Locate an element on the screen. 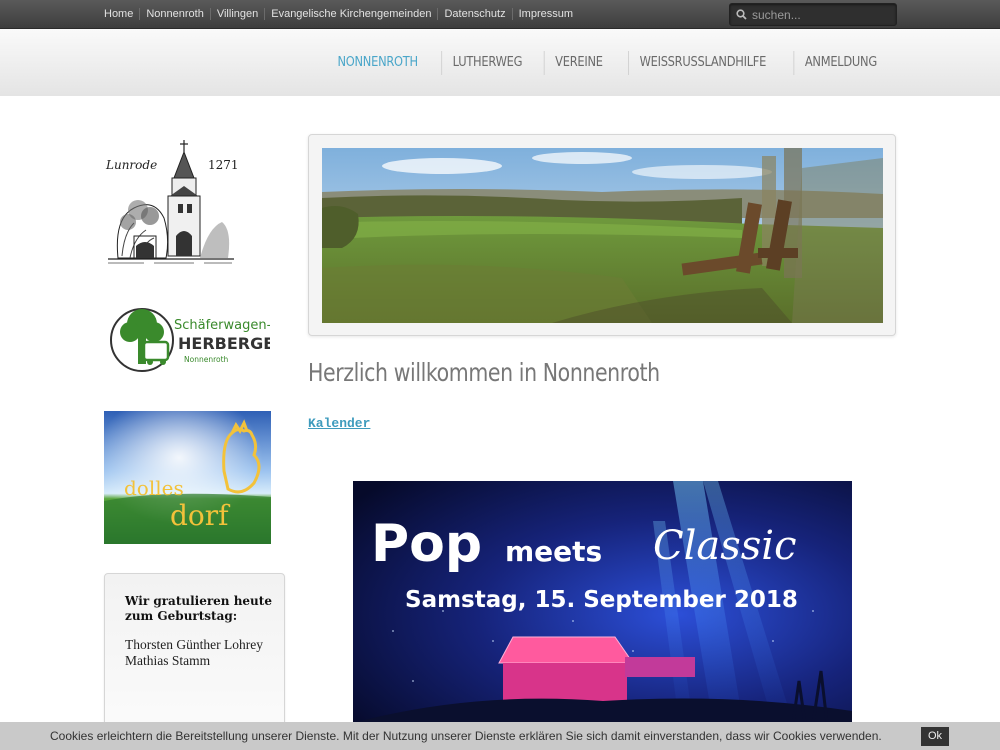 This screenshot has width=1000, height=750. logo2-line2: HERBERGE is located at coordinates (224, 343).